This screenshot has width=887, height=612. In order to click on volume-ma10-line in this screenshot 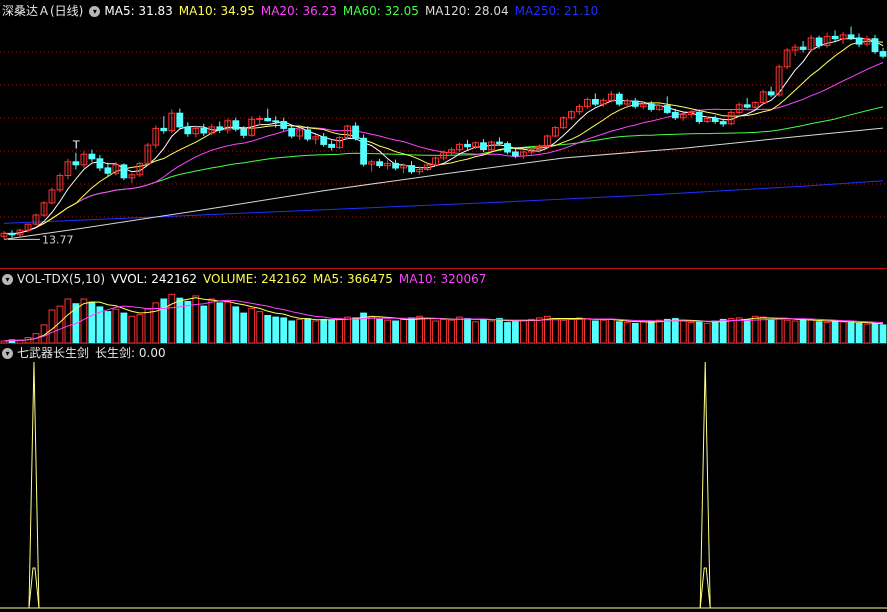, I will do `click(443, 320)`.